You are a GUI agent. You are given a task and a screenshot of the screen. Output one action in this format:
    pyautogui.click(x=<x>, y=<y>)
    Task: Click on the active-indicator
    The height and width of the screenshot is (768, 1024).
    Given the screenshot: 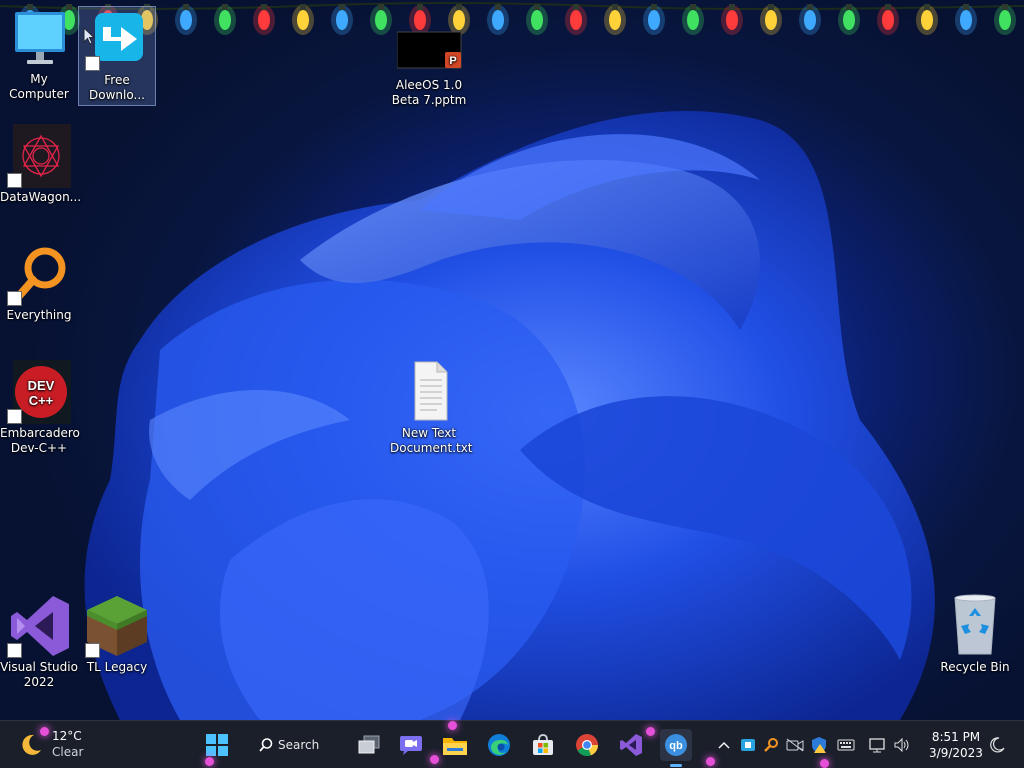 What is the action you would take?
    pyautogui.click(x=676, y=765)
    